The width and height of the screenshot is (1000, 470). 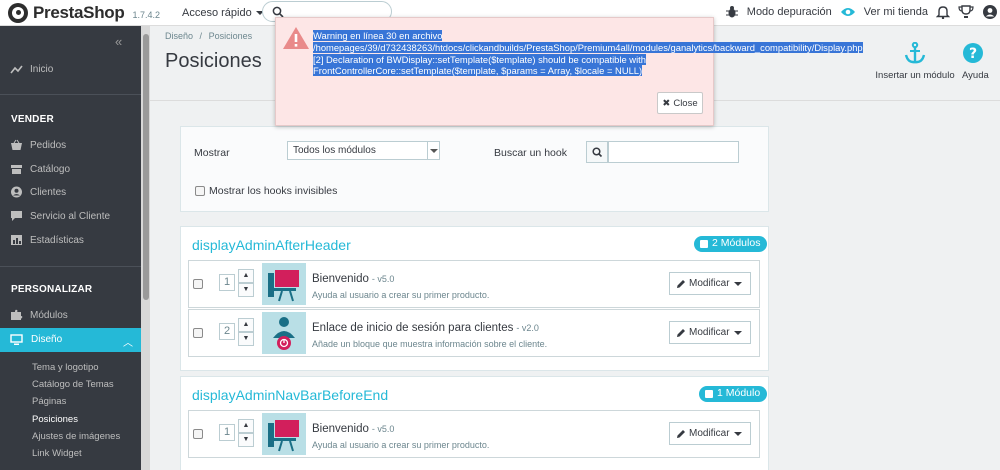 I want to click on help-label: Ayuda, so click(x=975, y=75).